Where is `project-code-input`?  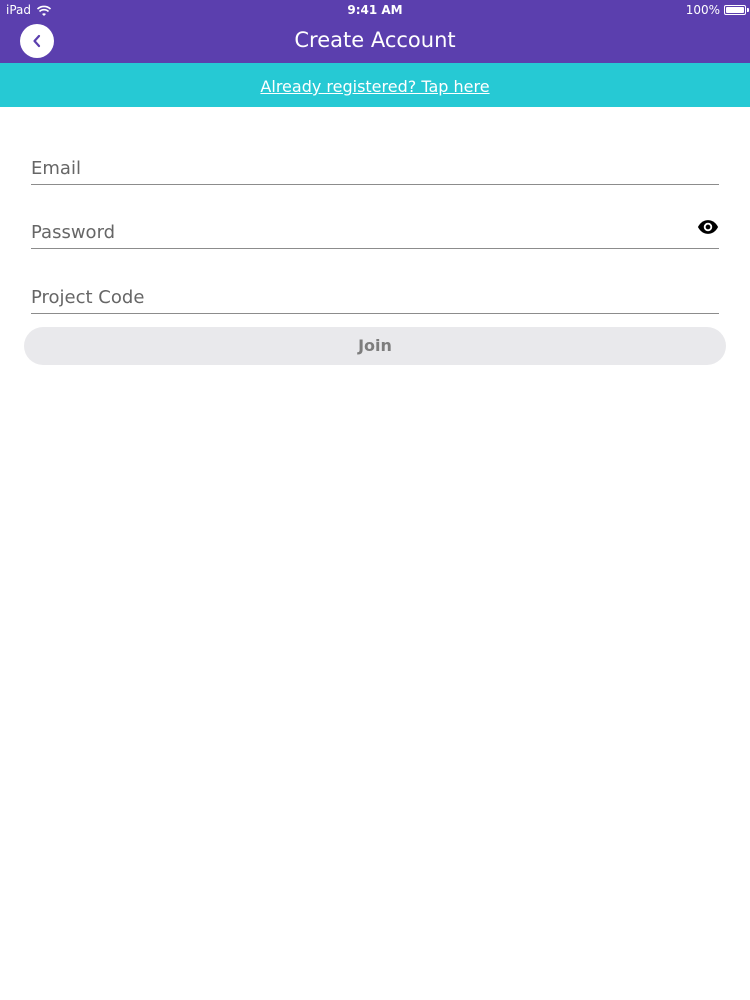 project-code-input is located at coordinates (356, 297).